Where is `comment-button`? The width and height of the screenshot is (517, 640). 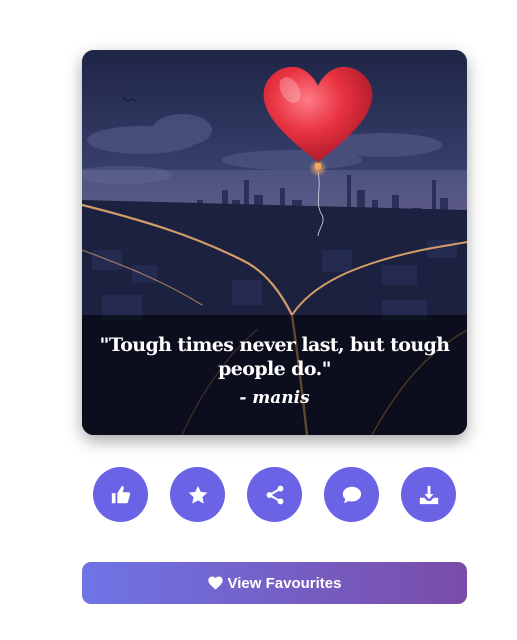 comment-button is located at coordinates (351, 494).